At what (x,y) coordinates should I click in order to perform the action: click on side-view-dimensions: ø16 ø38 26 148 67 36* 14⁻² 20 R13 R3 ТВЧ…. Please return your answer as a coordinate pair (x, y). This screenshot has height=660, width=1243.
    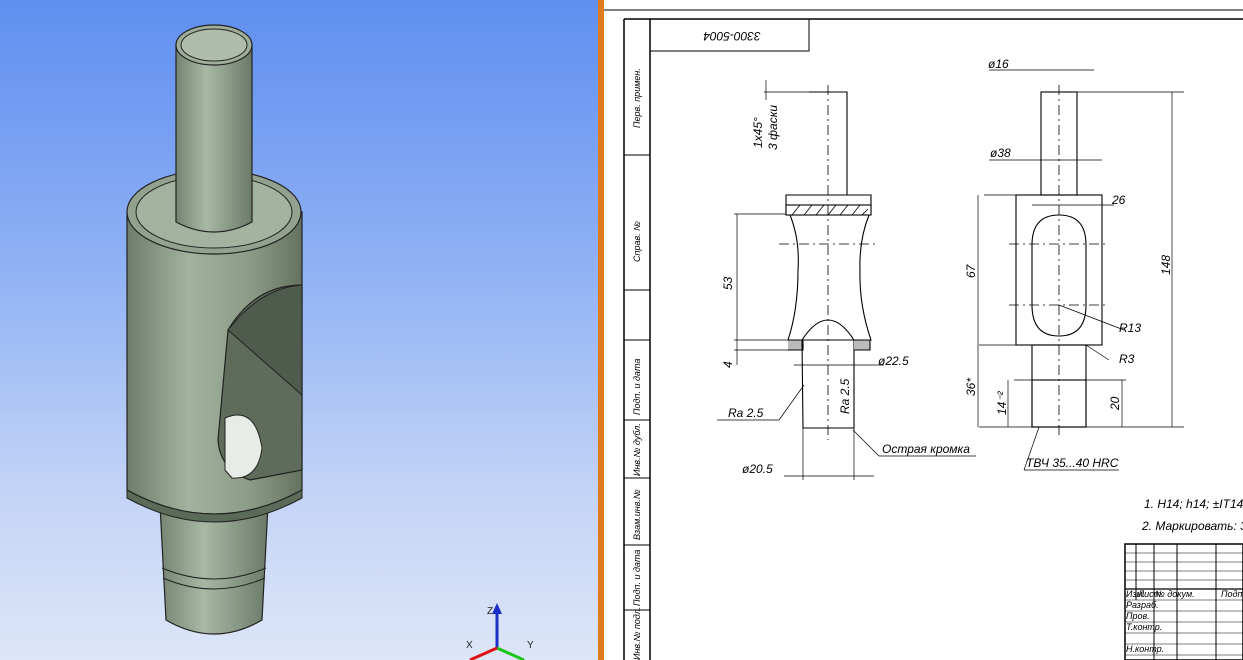
    Looking at the image, I should click on (1068, 263).